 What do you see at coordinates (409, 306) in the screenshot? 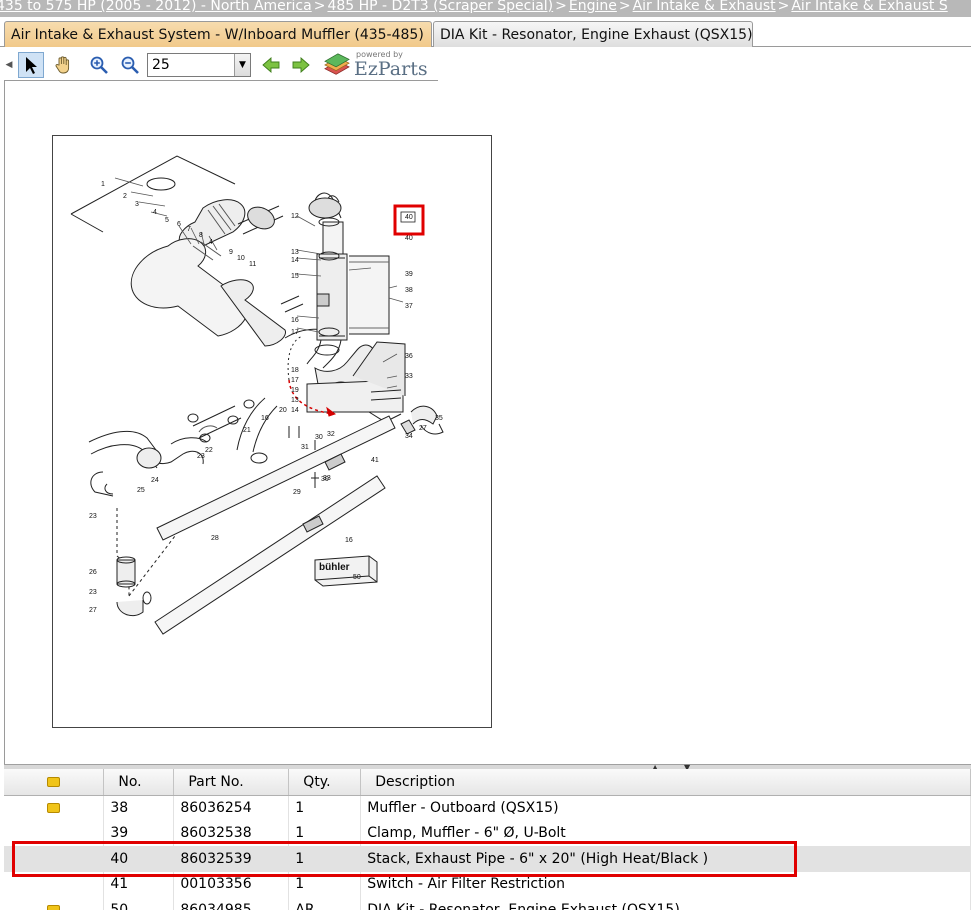
I see `callout-label: 37` at bounding box center [409, 306].